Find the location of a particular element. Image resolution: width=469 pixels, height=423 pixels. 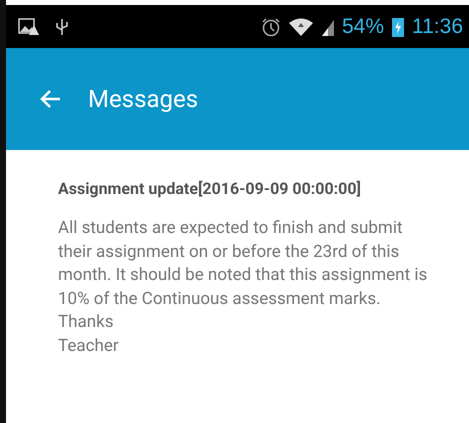

message-text: Teacher is located at coordinates (89, 346).